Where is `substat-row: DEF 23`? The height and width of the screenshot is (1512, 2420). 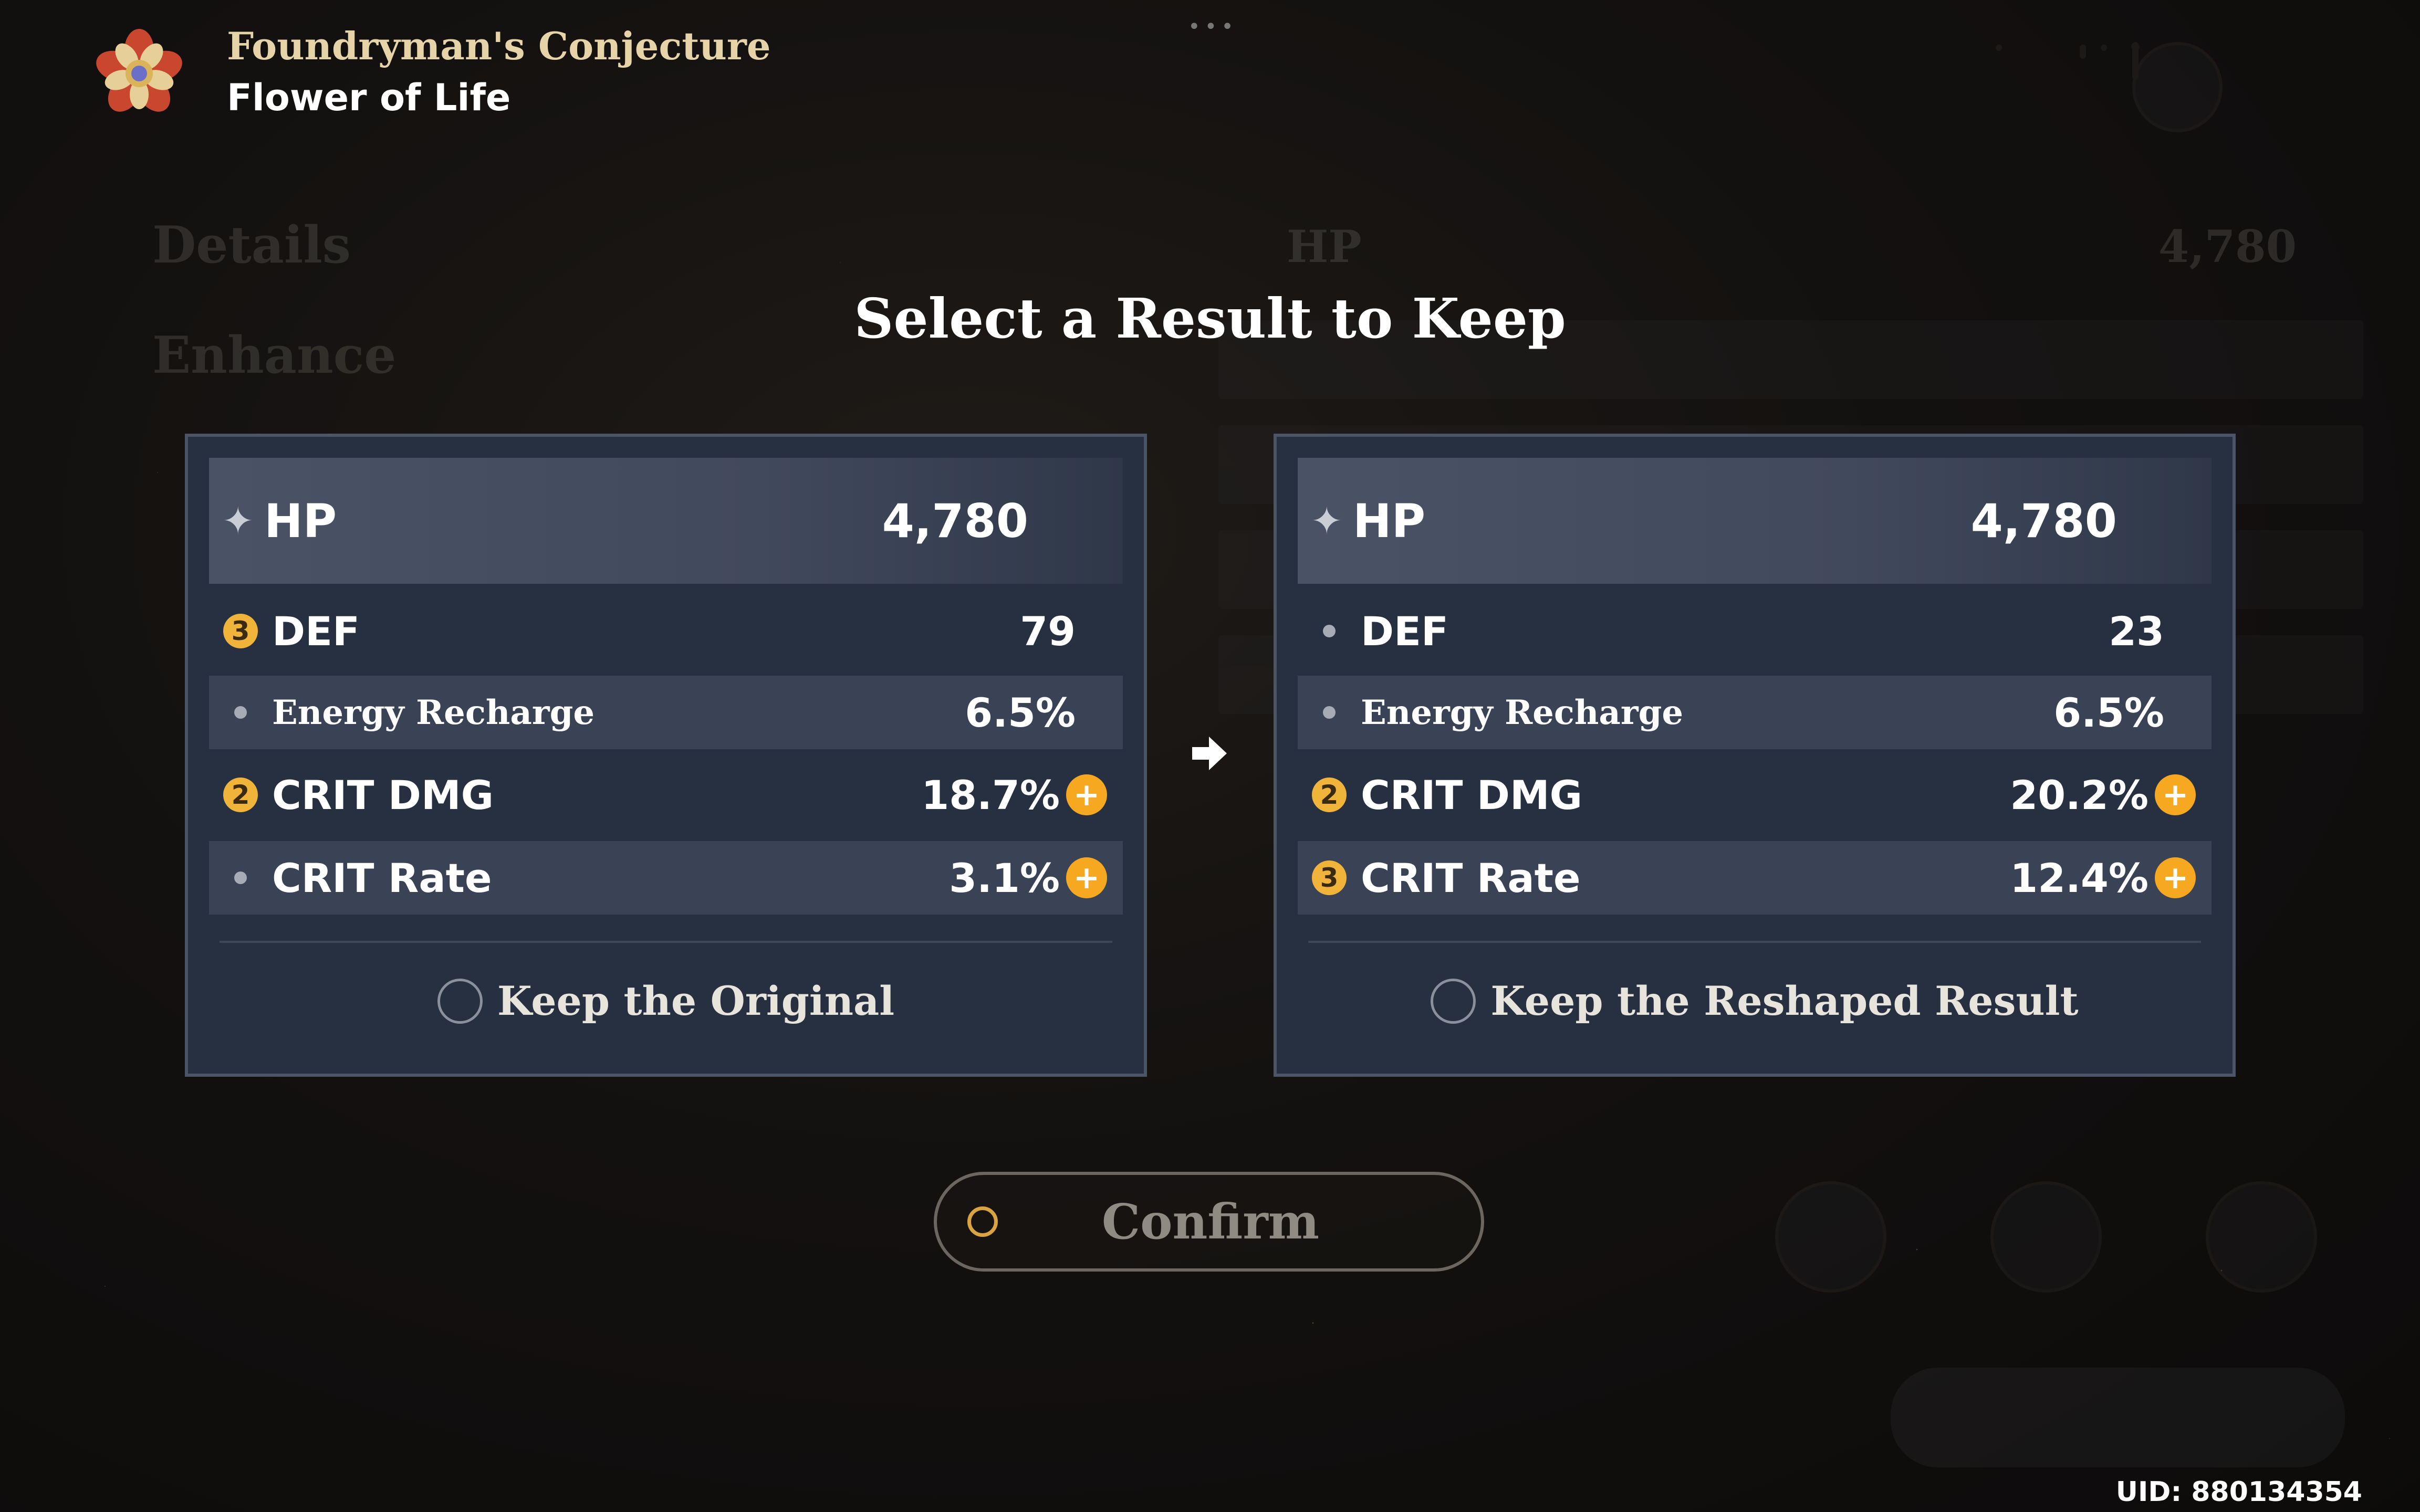
substat-row: DEF 23 is located at coordinates (1755, 631).